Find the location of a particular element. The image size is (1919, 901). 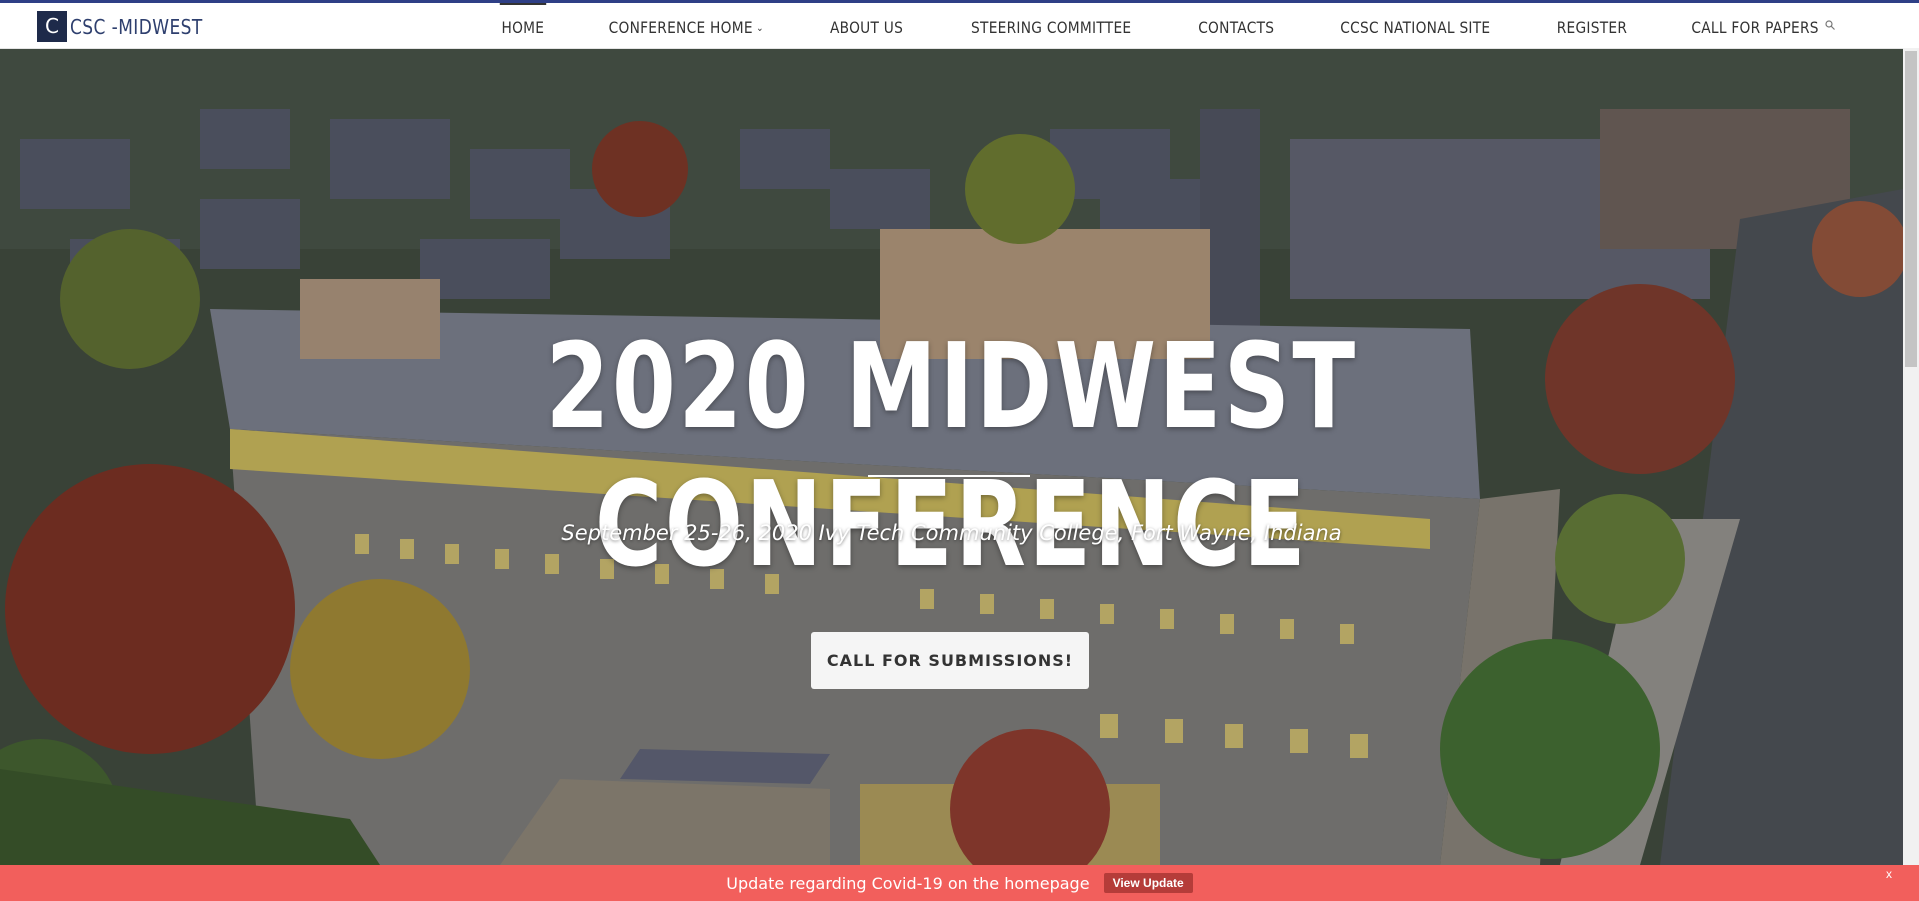

nav-label: STEERING COMMITTEE is located at coordinates (1050, 27).